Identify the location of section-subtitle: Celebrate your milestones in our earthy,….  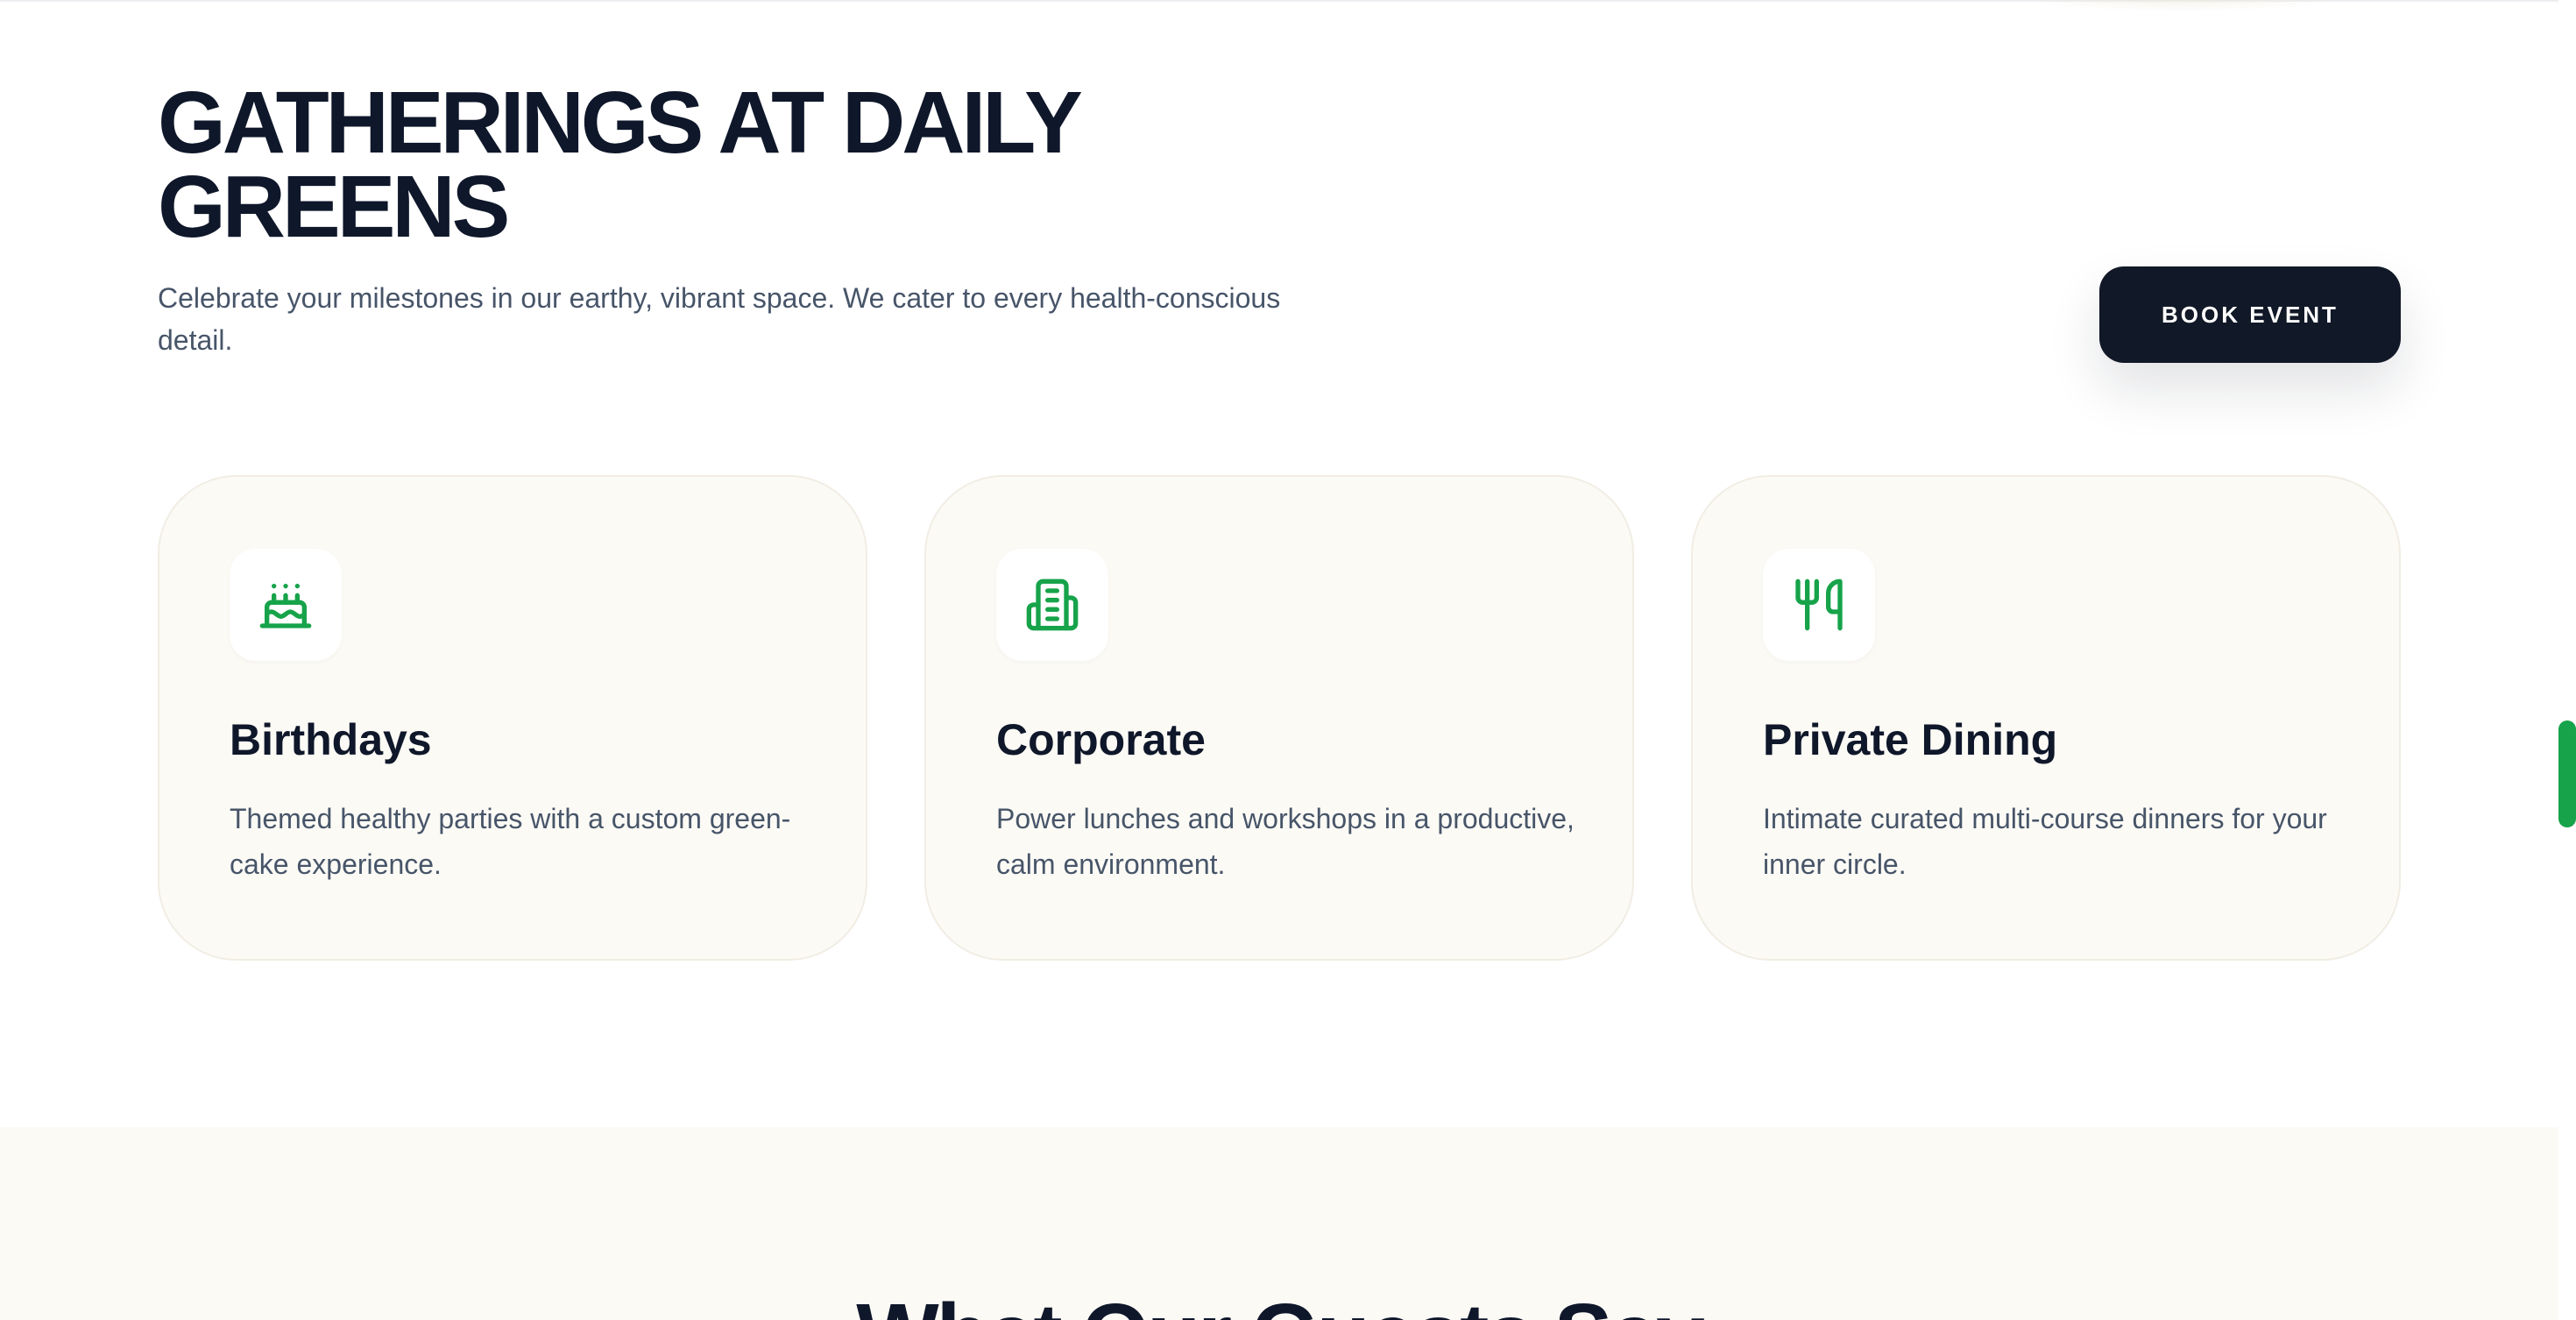
(719, 319).